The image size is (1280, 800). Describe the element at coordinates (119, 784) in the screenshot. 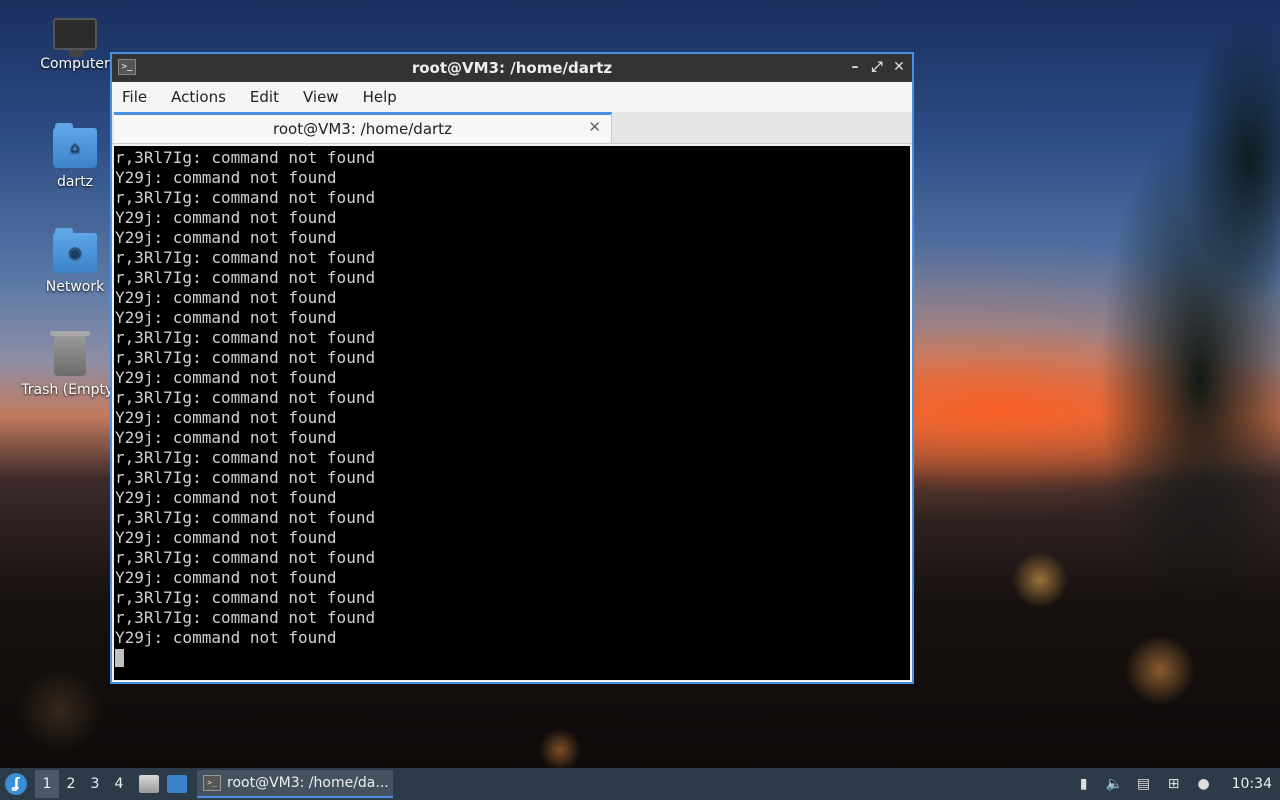

I see `workspace-4: 4` at that location.